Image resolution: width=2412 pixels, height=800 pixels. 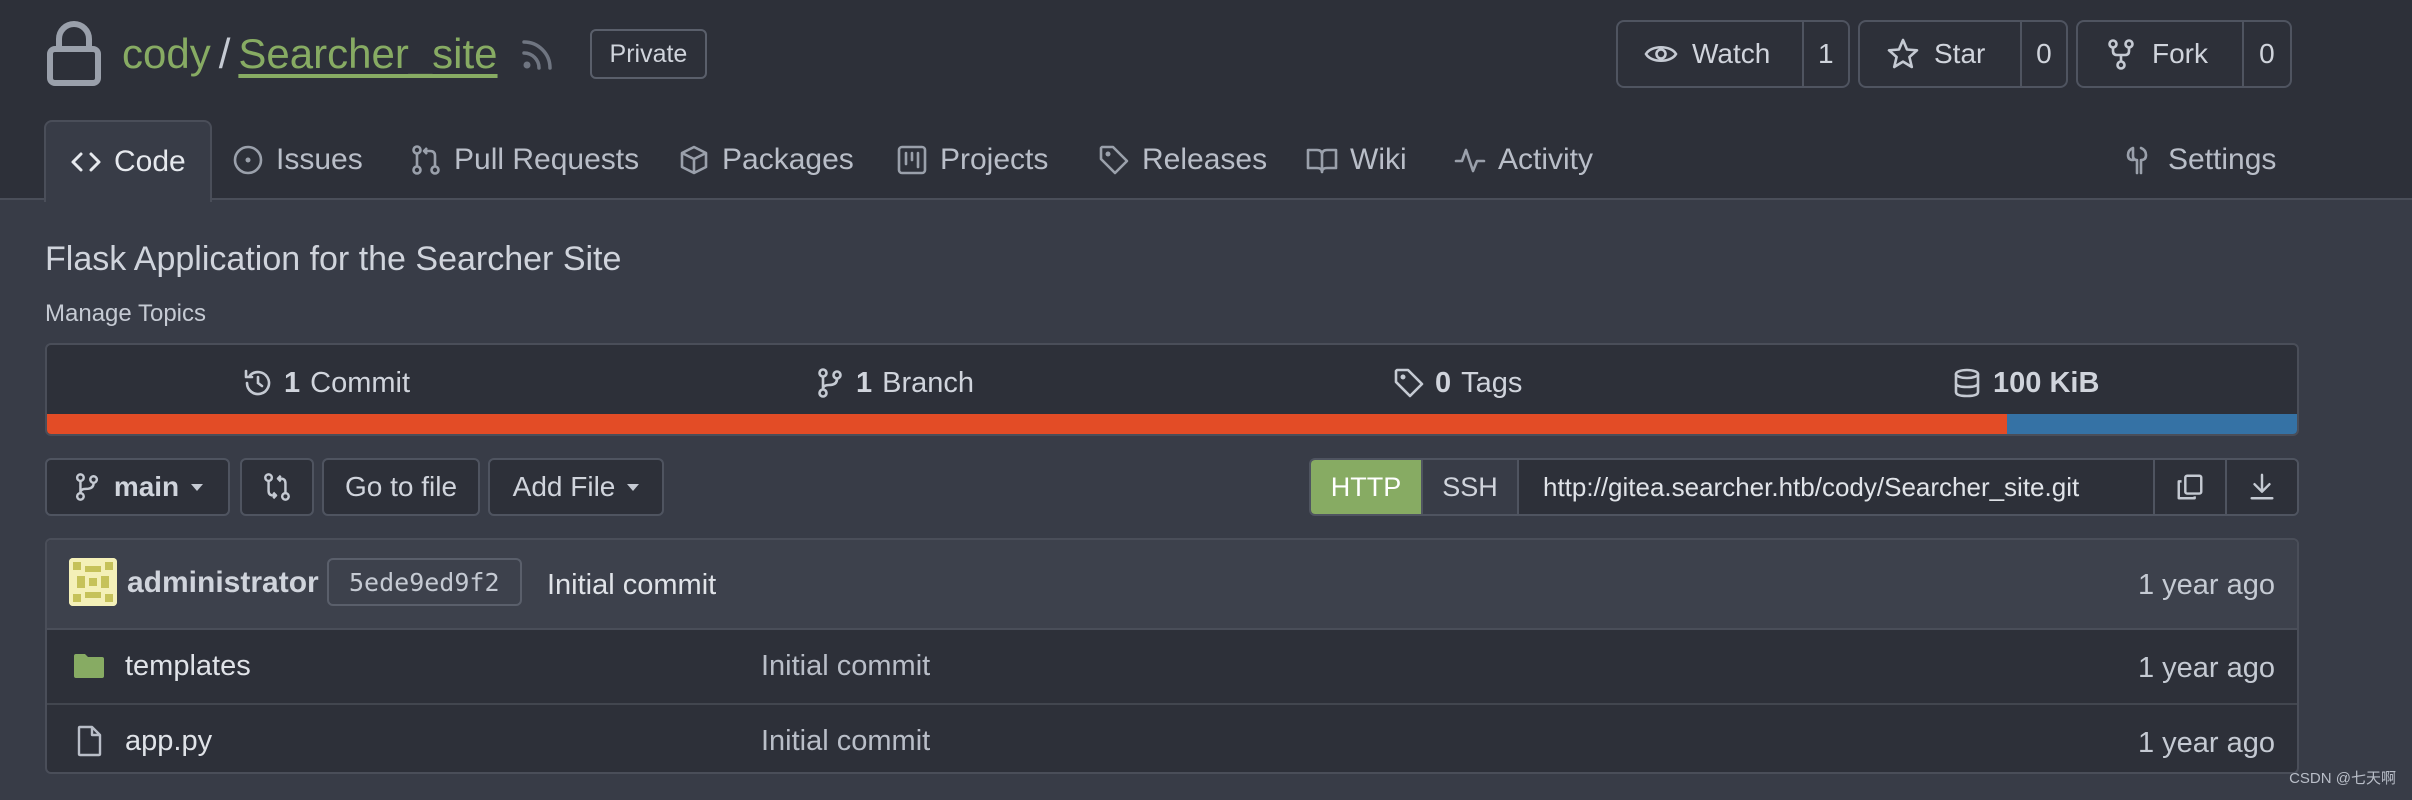 I want to click on tab-packages: Packages, so click(x=766, y=160).